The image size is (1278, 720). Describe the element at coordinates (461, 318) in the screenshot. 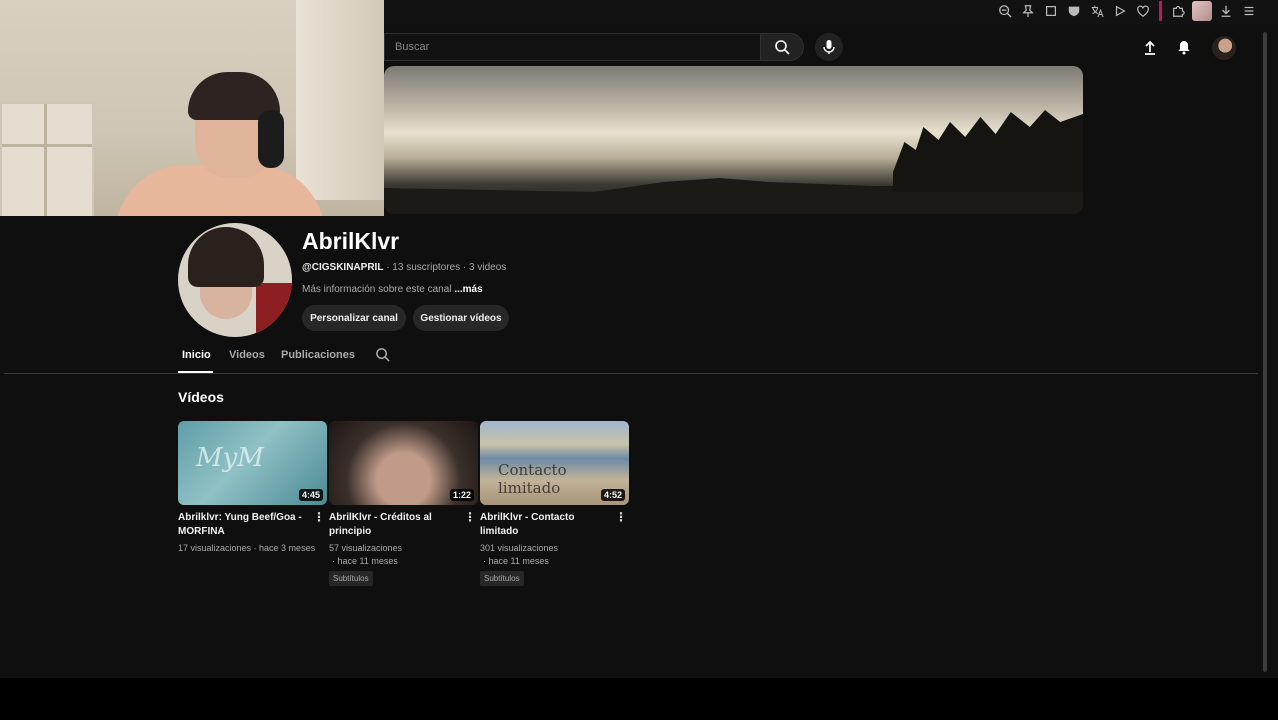

I see `manage-videos-button: Gestionar vídeos` at that location.